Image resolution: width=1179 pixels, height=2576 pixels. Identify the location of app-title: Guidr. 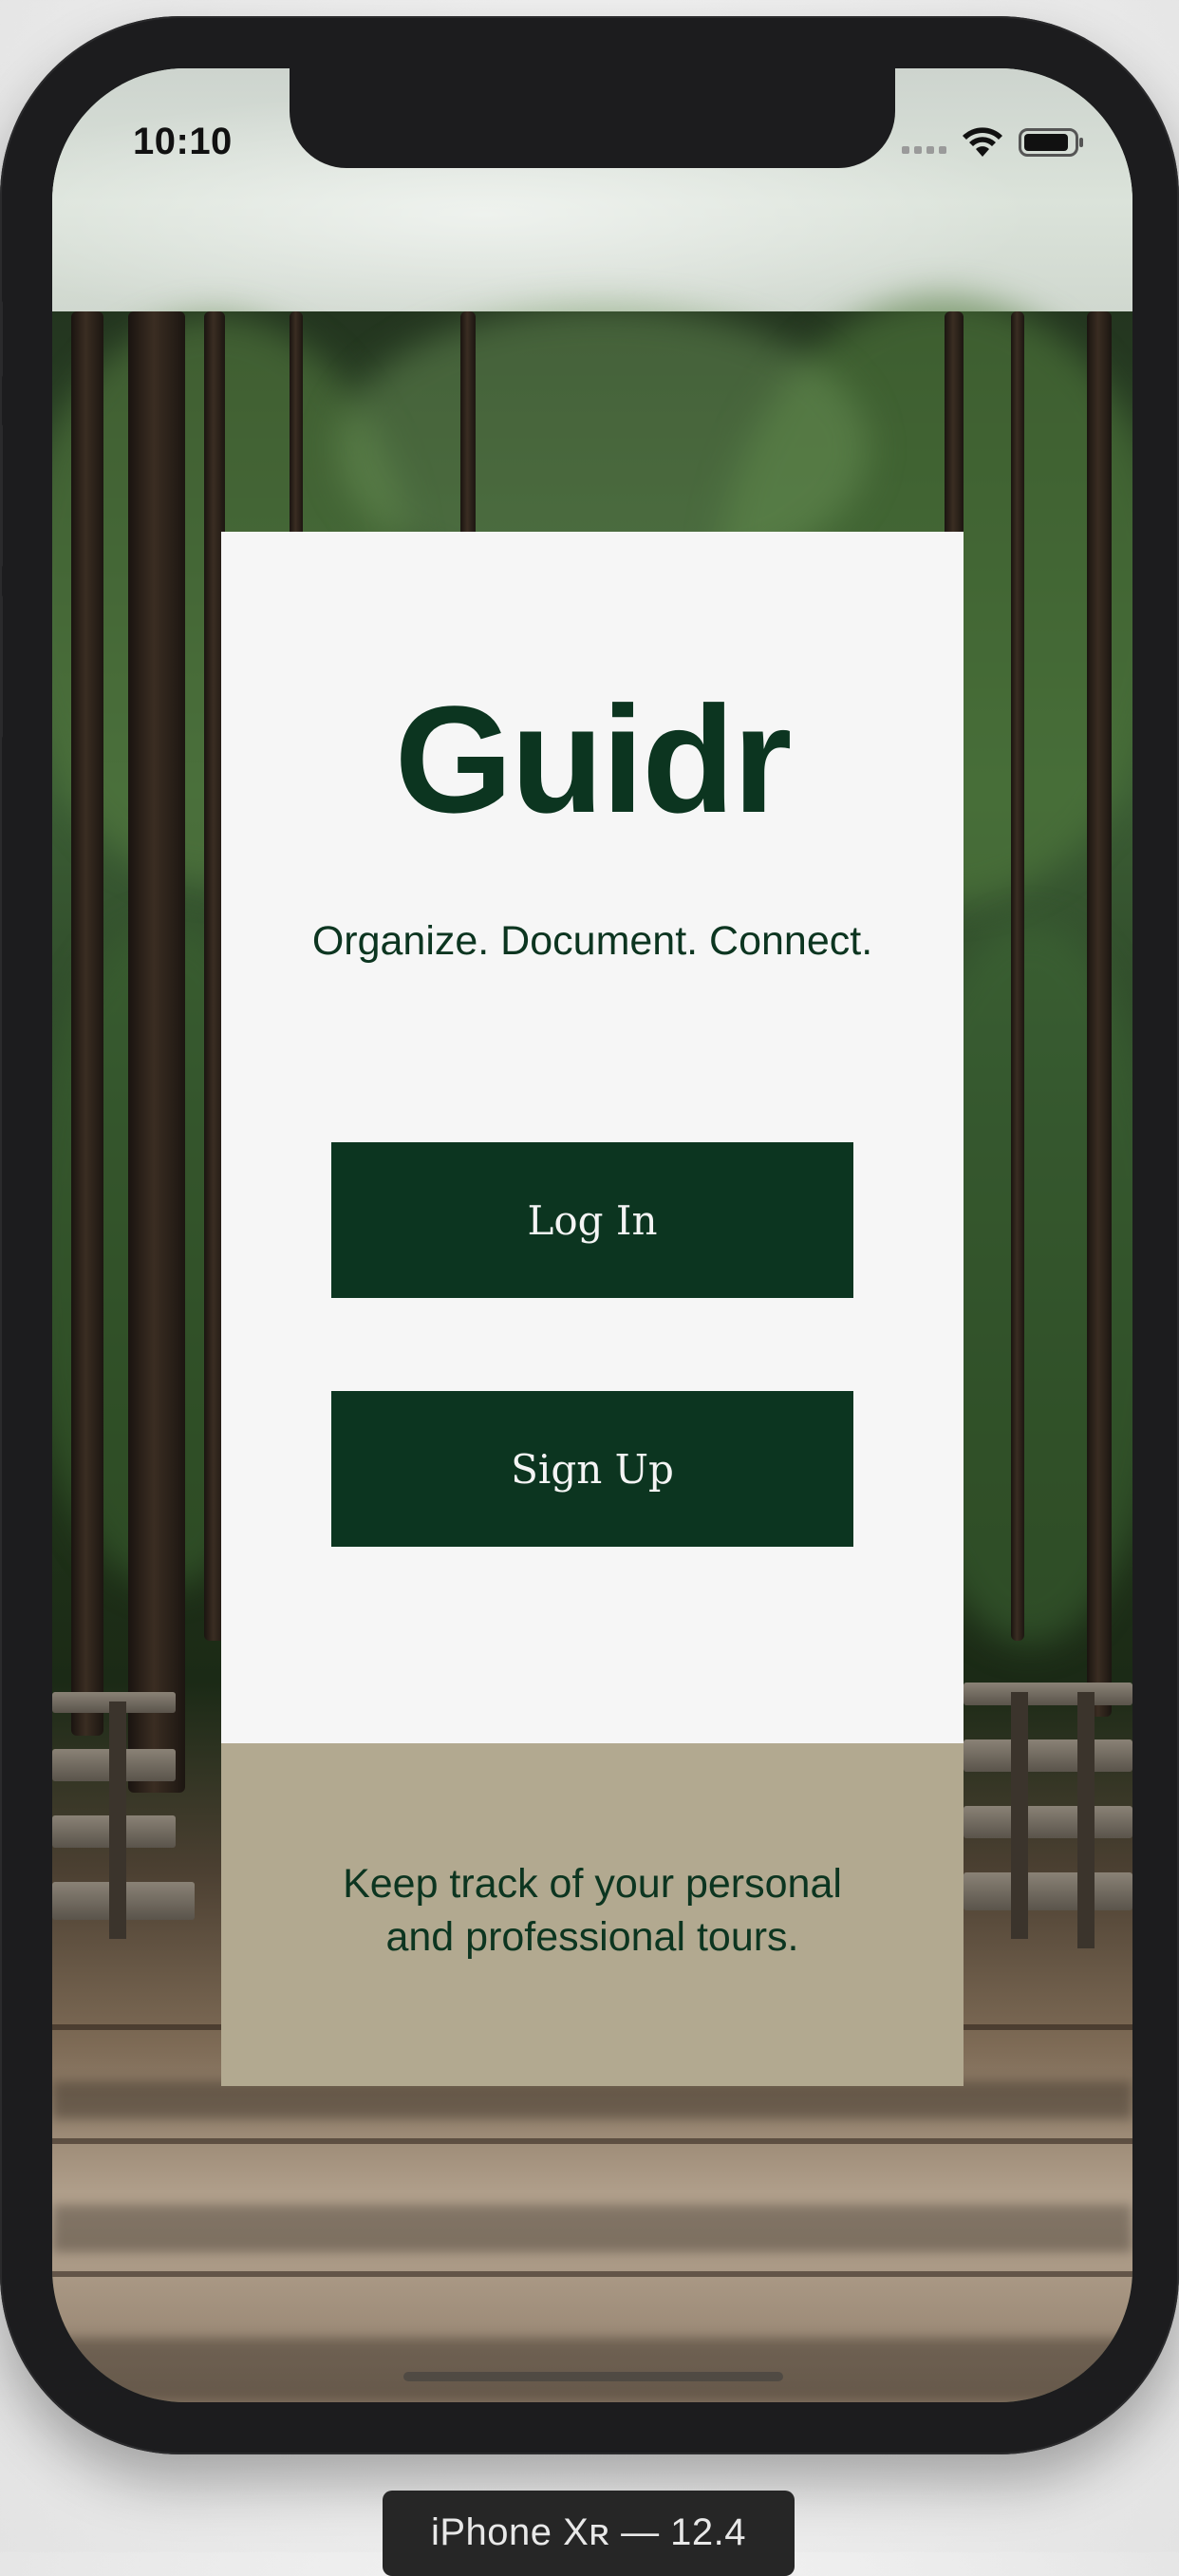
(593, 759).